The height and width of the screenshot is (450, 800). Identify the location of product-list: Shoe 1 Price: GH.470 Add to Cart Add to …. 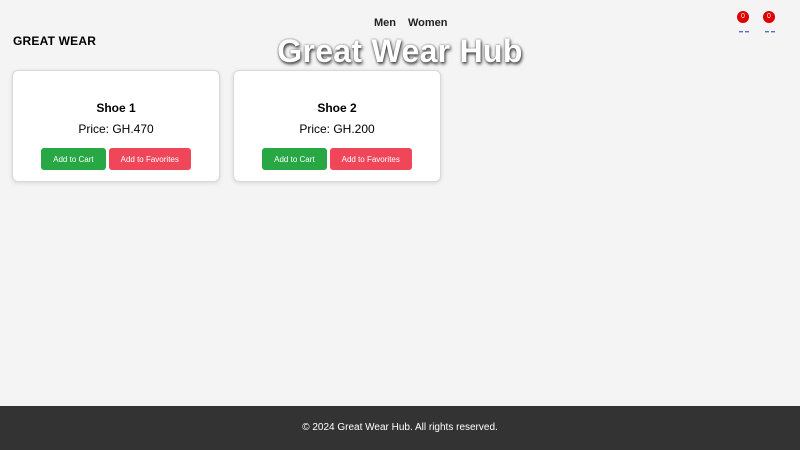
(226, 126).